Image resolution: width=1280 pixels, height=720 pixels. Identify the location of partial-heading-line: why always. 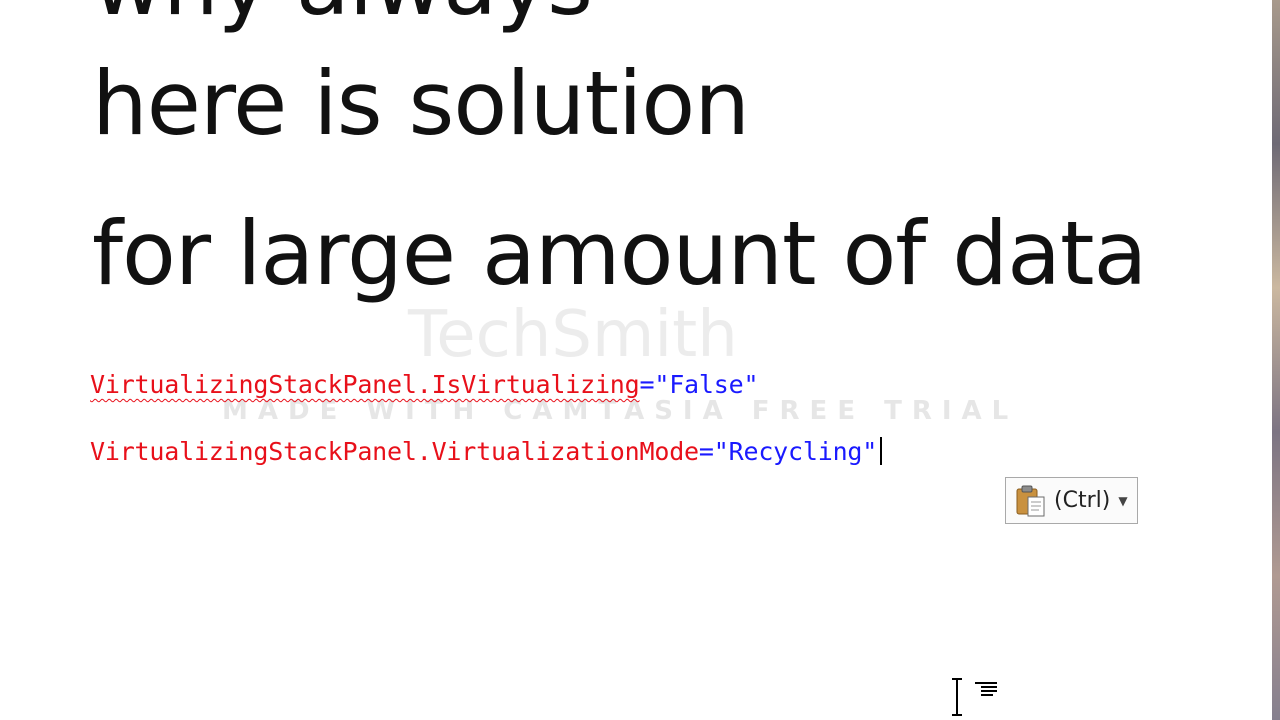
(342, 14).